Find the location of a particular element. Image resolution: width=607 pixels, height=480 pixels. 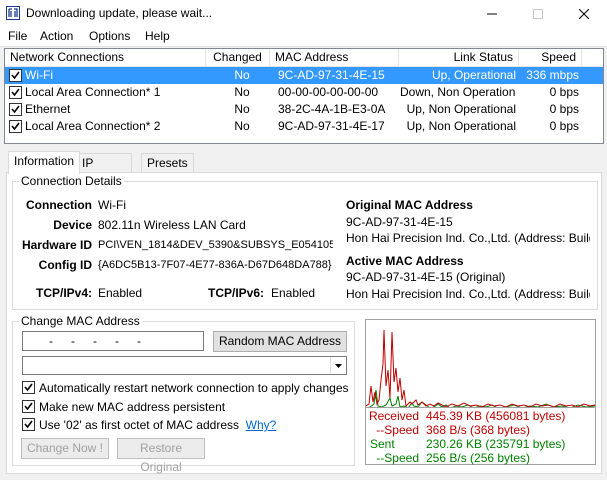

auto-restart-checkbox is located at coordinates (28, 387).